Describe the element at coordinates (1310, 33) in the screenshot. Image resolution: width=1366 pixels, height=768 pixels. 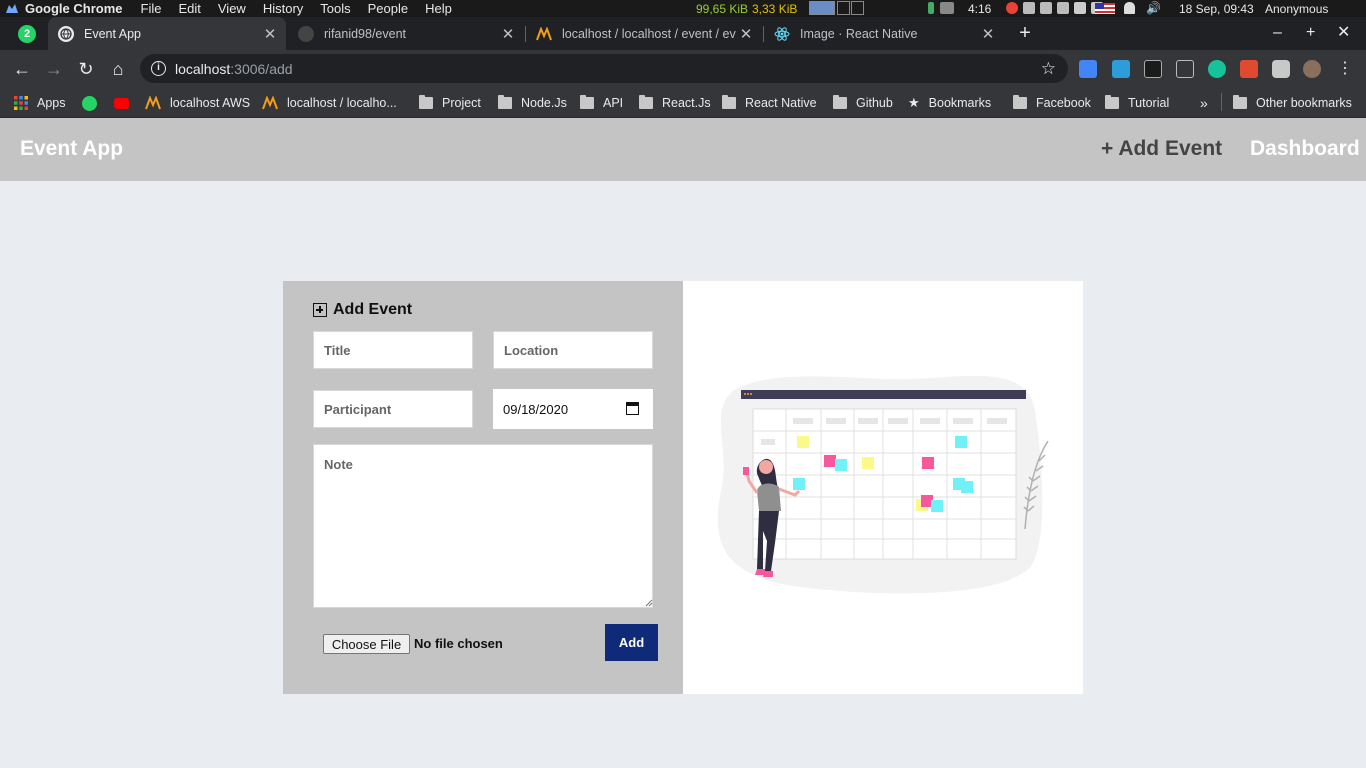
I see `maximize-window-button: +` at that location.